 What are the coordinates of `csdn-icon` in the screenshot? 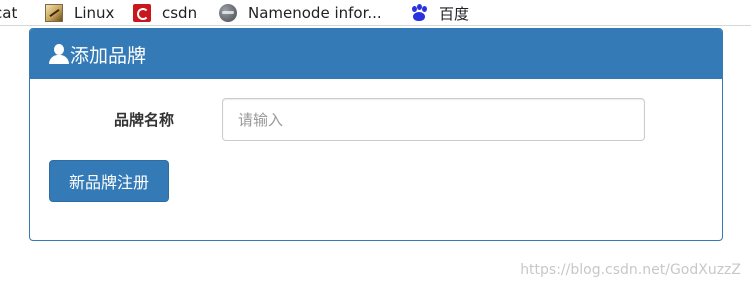 It's located at (142, 13).